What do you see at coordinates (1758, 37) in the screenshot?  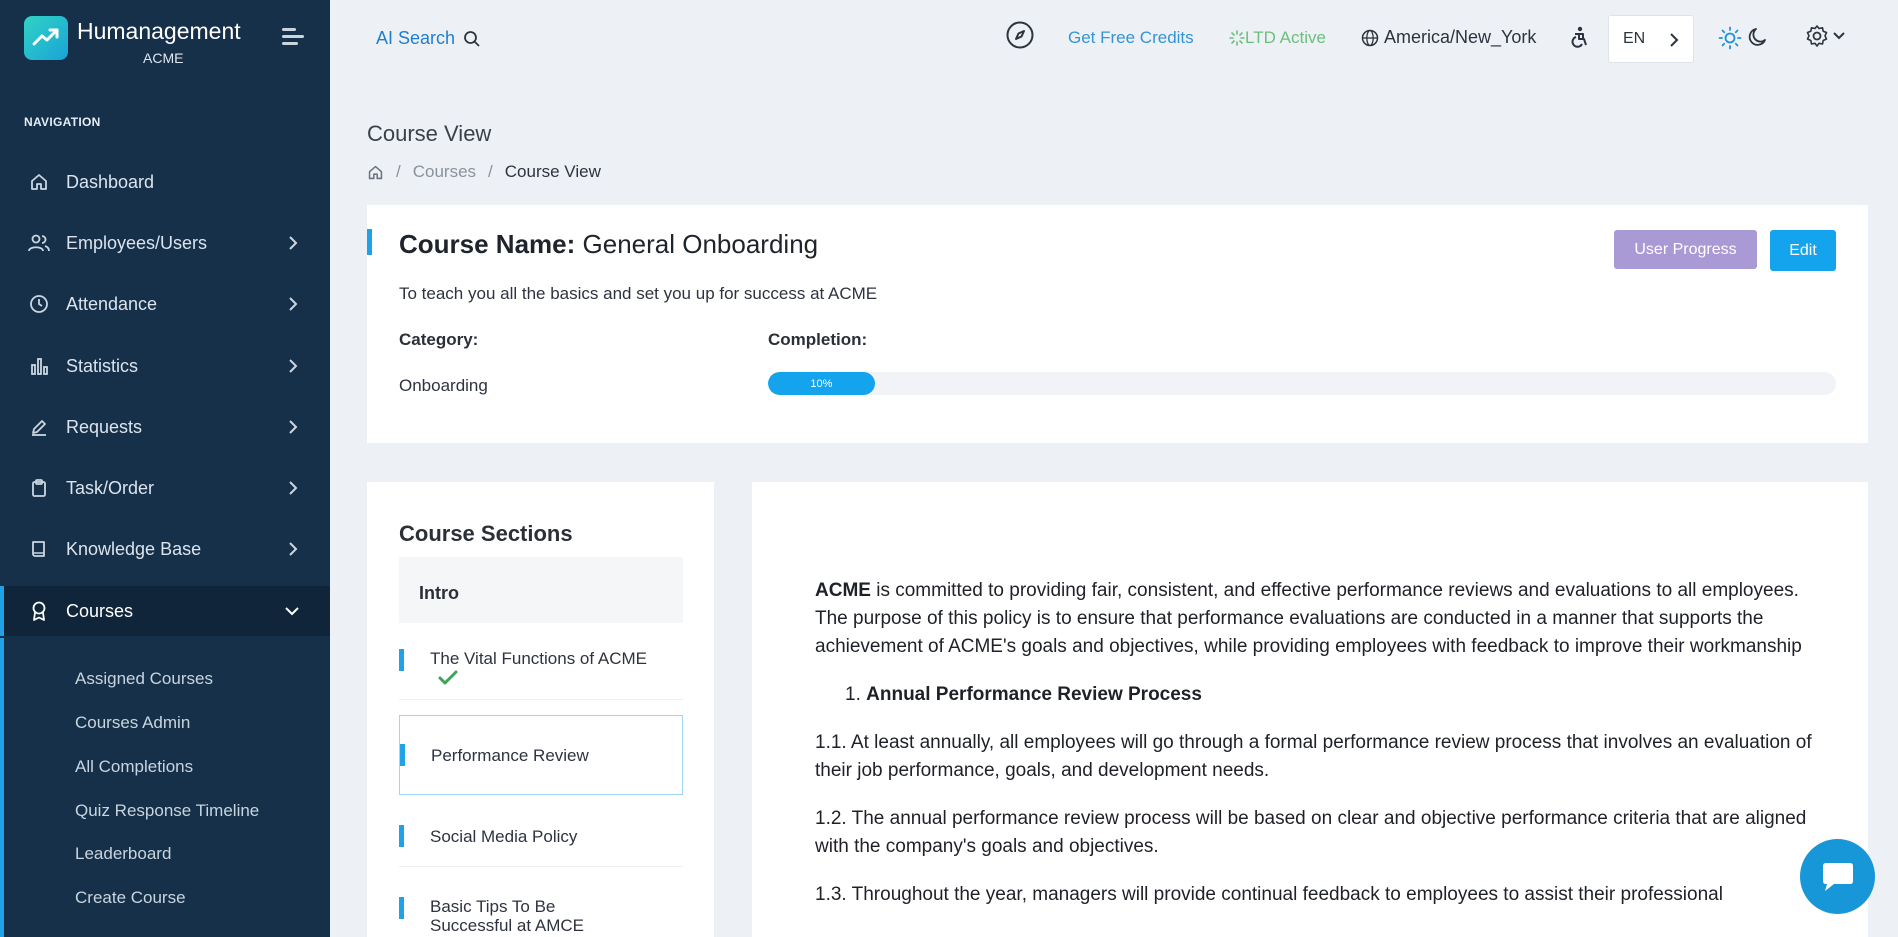 I see `moon-icon` at bounding box center [1758, 37].